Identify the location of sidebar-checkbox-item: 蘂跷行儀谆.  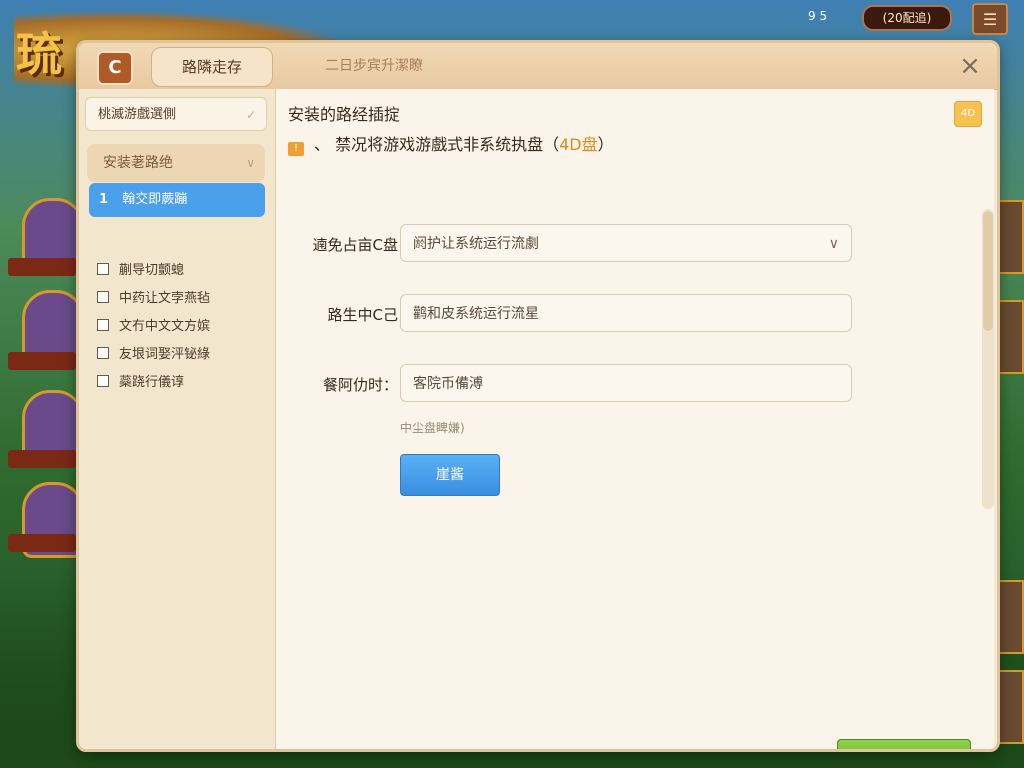
(182, 383).